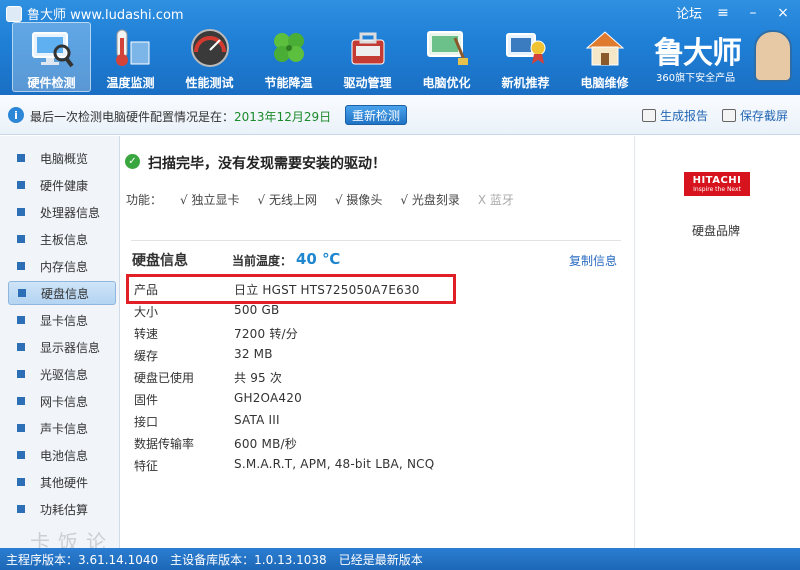  Describe the element at coordinates (376, 240) in the screenshot. I see `divider` at that location.